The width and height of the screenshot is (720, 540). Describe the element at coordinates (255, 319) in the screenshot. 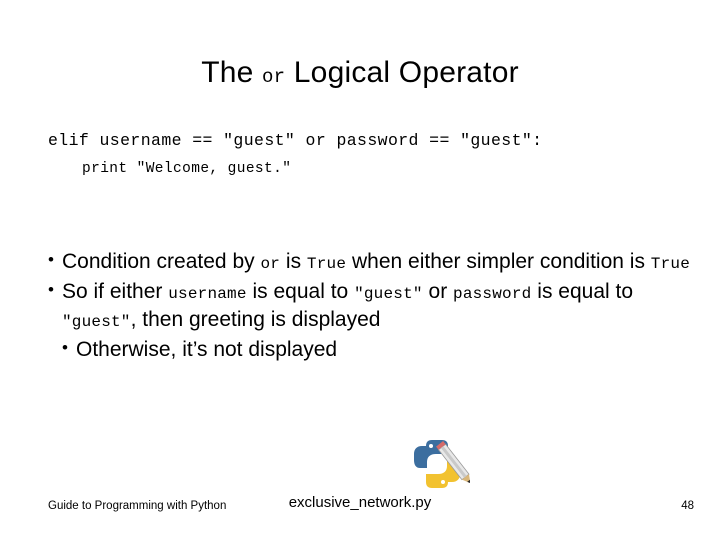

I see `text-span: , then greeting is displayed` at that location.